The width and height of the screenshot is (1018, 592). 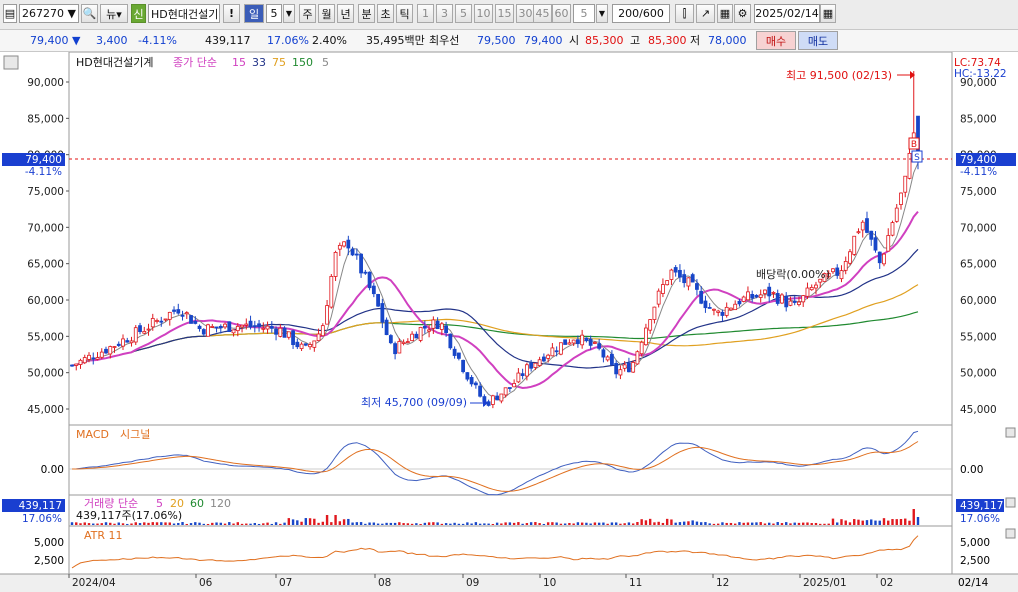 I want to click on stock-code-value: 267270, so click(x=43, y=13).